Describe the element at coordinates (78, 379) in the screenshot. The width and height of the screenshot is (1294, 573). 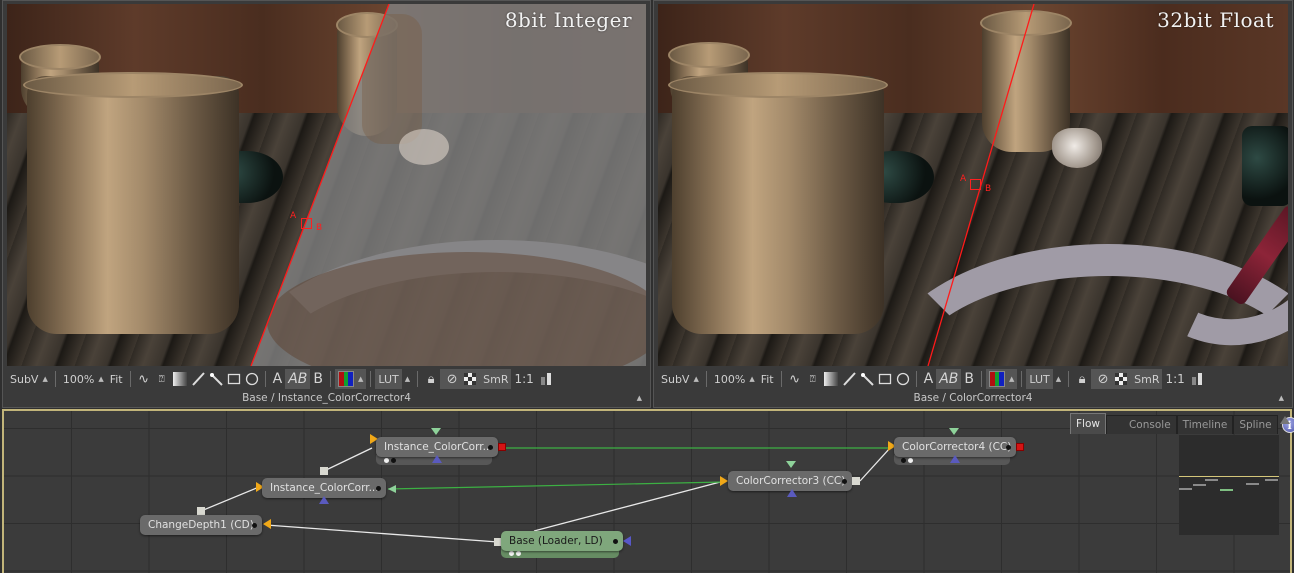
I see `zoom-value: 100%` at that location.